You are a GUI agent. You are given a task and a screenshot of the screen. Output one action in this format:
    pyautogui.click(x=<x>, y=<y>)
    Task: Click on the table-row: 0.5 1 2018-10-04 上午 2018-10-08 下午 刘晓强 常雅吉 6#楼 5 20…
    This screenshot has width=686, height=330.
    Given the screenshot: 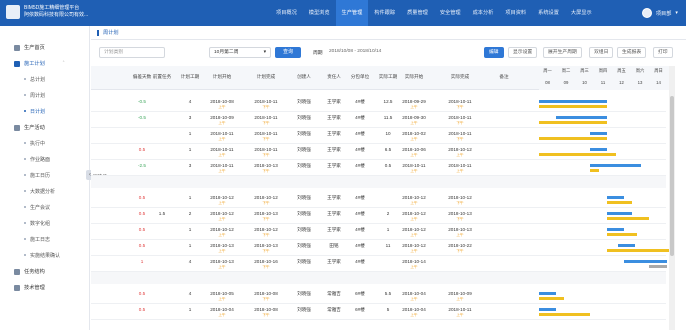 What is the action you would take?
    pyautogui.click(x=378, y=312)
    